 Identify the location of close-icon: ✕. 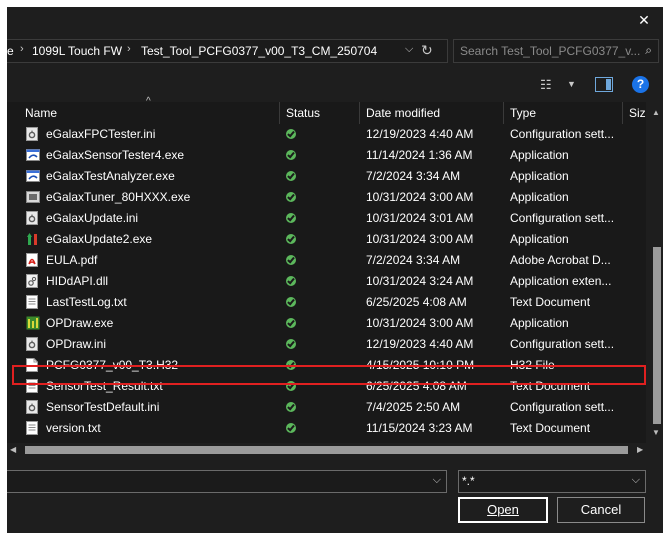
(644, 20).